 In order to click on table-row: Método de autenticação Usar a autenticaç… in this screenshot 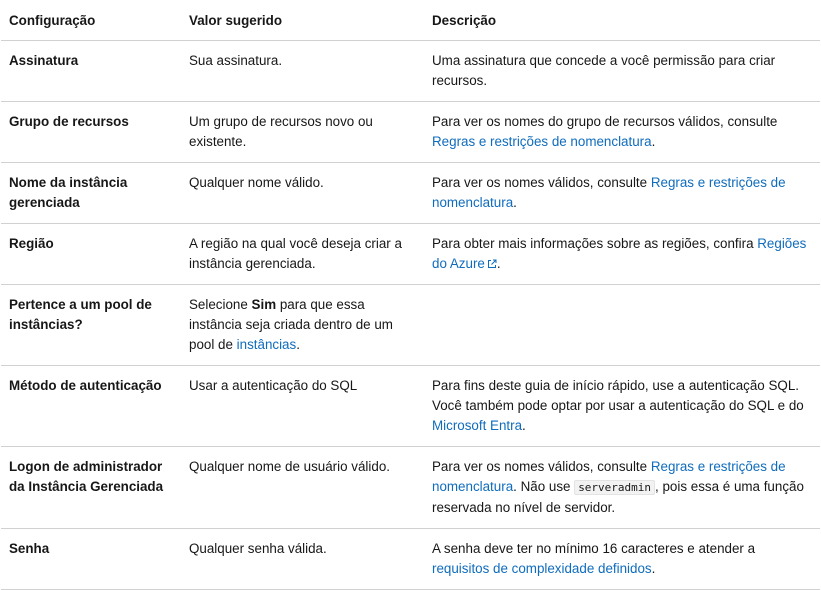, I will do `click(410, 406)`.